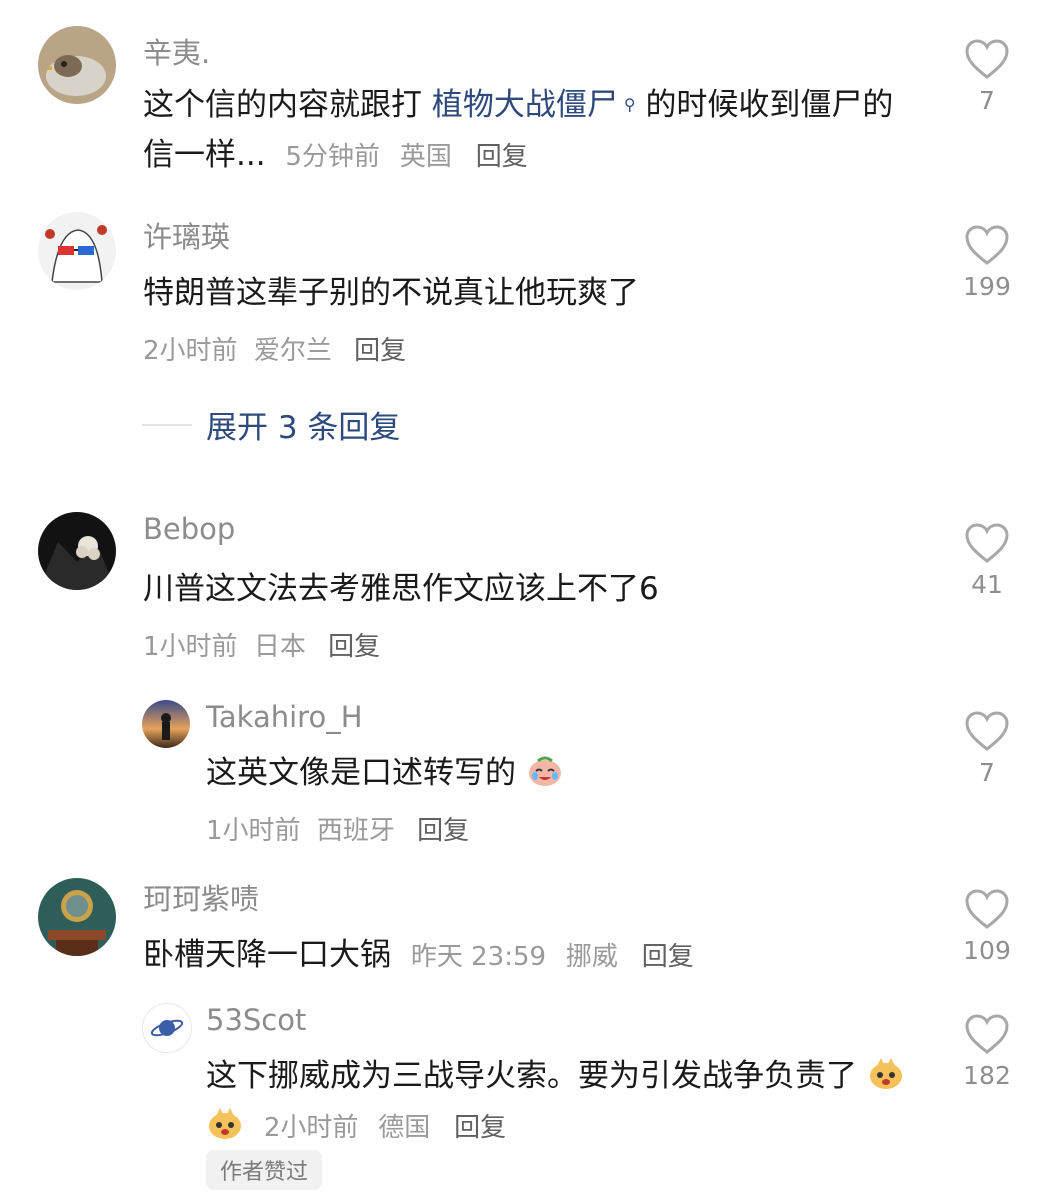 The height and width of the screenshot is (1200, 1048). I want to click on comment-text: 特朗普这辈子别的不说真让他玩爽了, so click(391, 293).